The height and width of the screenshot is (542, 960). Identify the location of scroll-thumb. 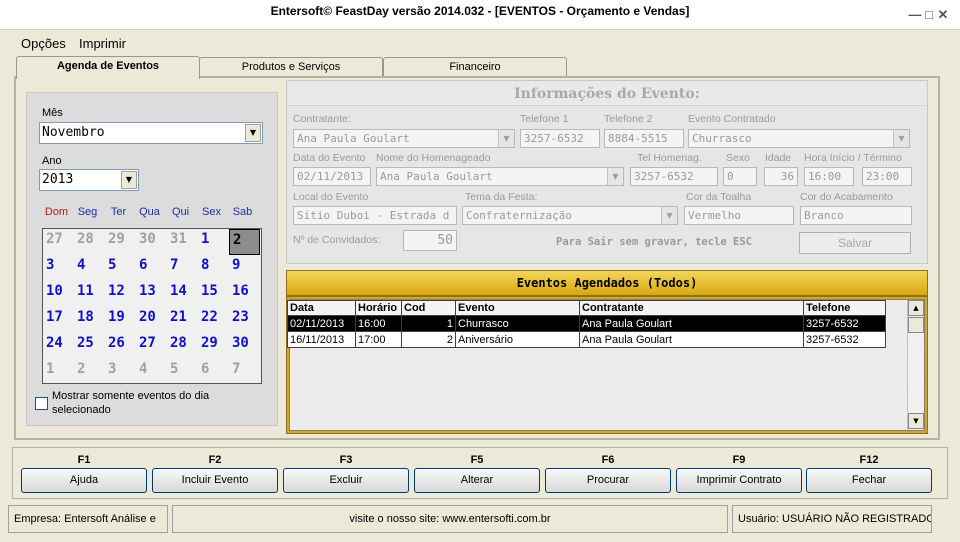
(916, 325).